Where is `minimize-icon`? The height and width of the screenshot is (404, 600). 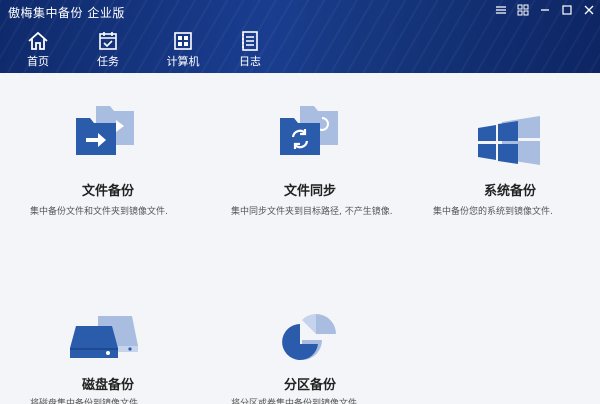 minimize-icon is located at coordinates (545, 10).